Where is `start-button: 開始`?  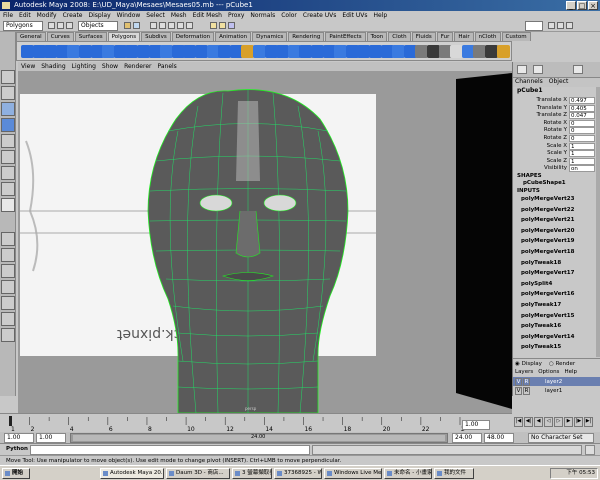
start-button: 開始 is located at coordinates (16, 473).